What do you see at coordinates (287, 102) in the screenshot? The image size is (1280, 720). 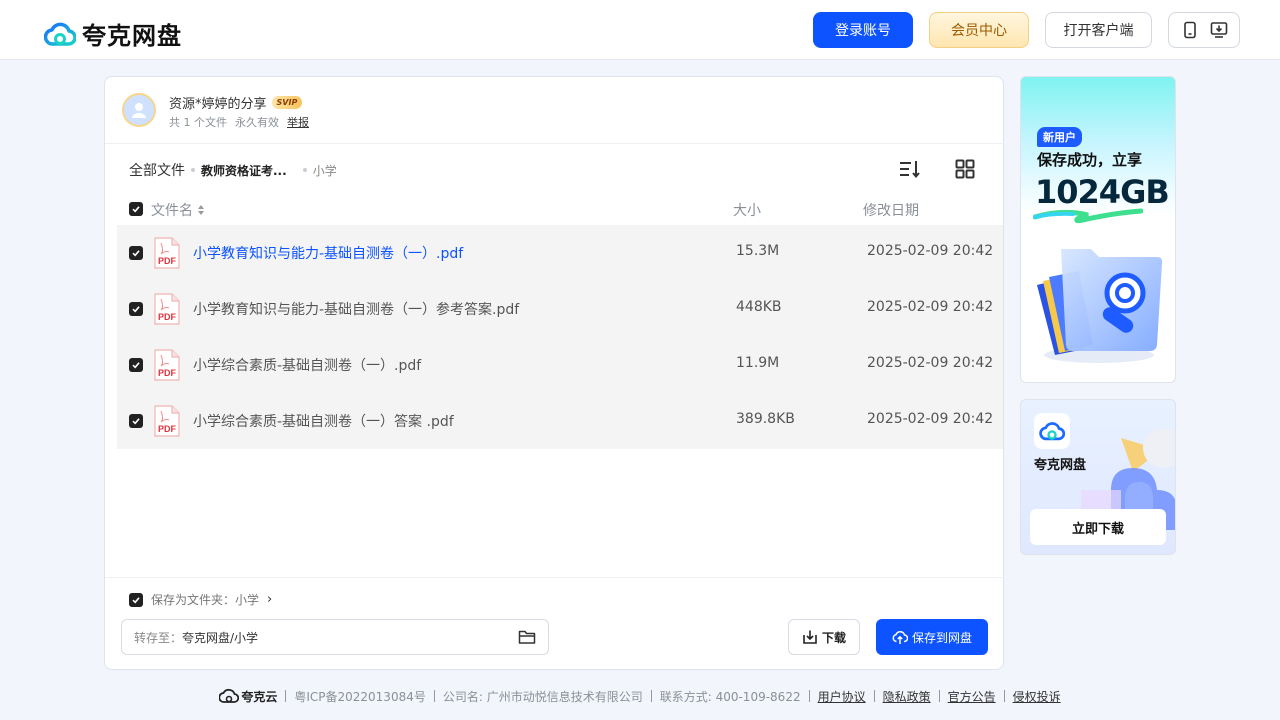 I see `svip-badge: SVIP` at bounding box center [287, 102].